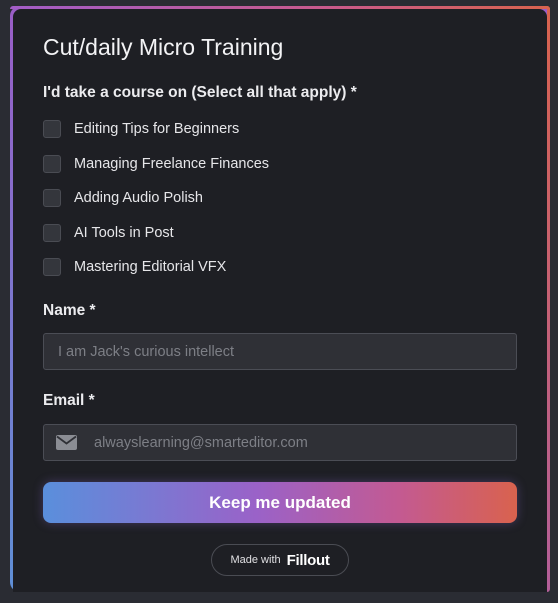 This screenshot has width=558, height=603. Describe the element at coordinates (308, 560) in the screenshot. I see `fillout-logo-text: Fillout` at that location.